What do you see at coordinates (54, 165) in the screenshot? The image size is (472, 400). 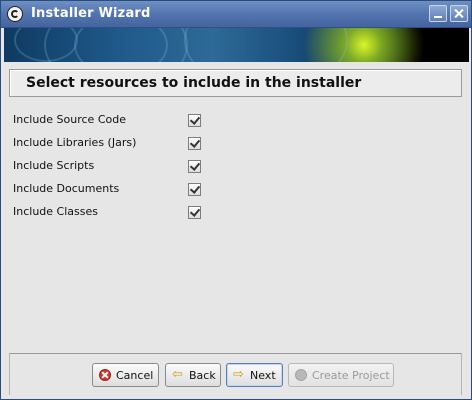 I see `option-label-scripts: Include Scripts` at bounding box center [54, 165].